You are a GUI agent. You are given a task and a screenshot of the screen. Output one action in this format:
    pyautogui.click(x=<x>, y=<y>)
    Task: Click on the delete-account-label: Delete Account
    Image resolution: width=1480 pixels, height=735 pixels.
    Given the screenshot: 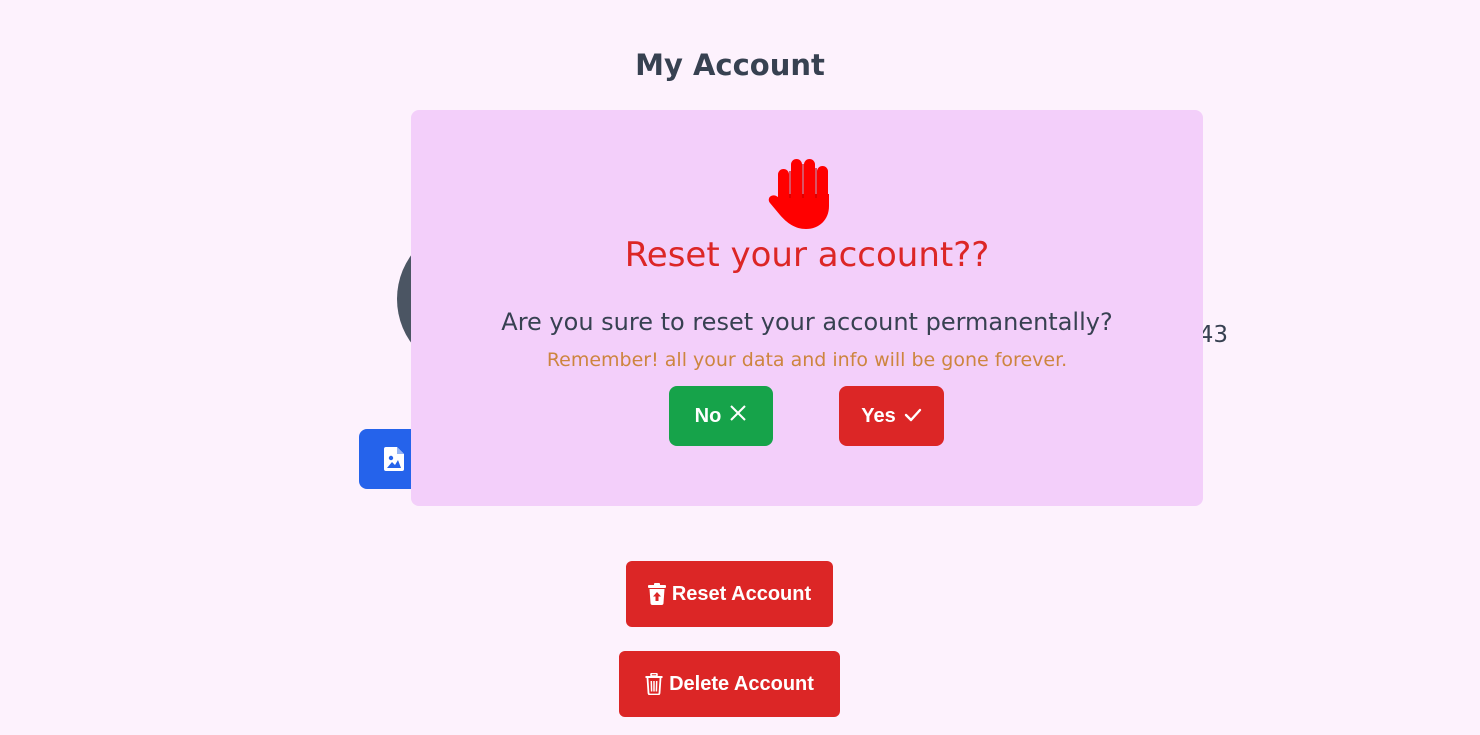 What is the action you would take?
    pyautogui.click(x=741, y=683)
    